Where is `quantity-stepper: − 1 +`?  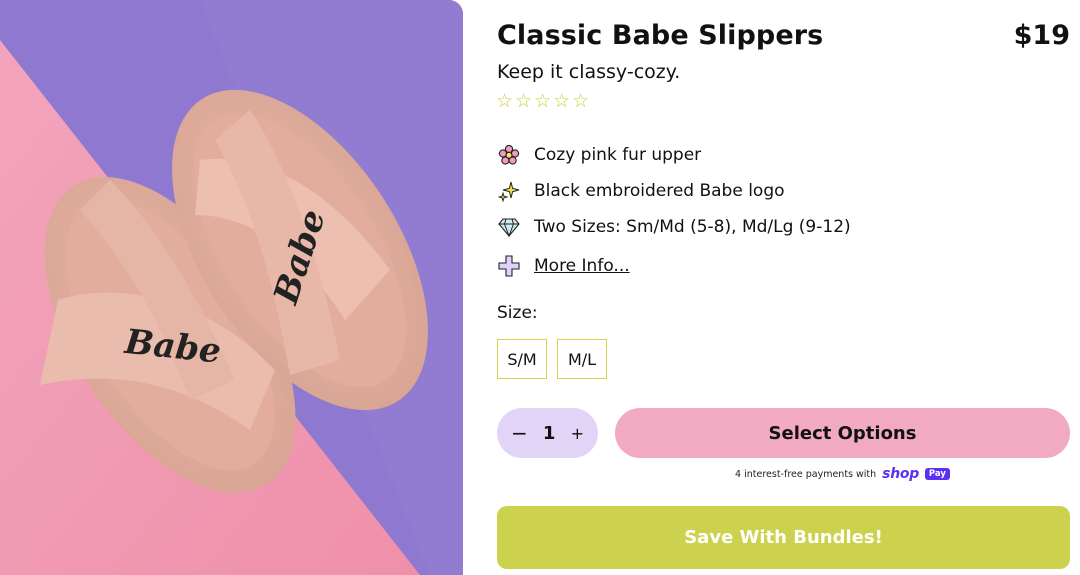 quantity-stepper: − 1 + is located at coordinates (547, 433).